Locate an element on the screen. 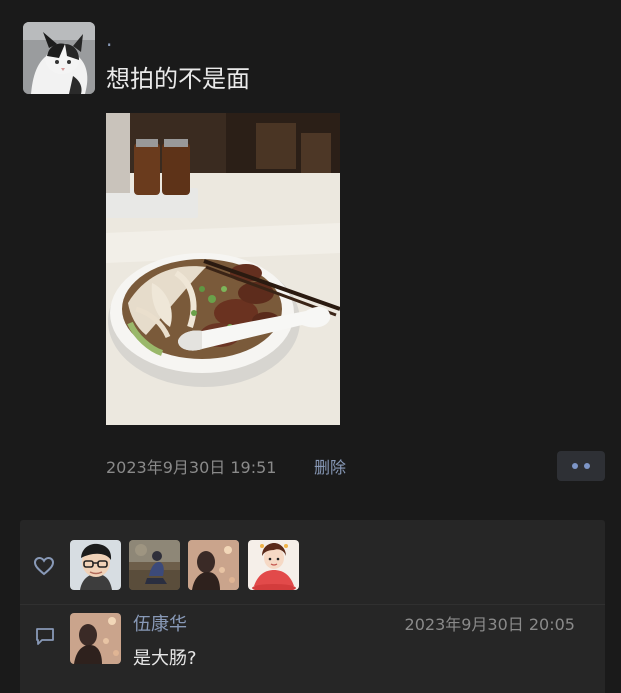 This screenshot has width=621, height=693. divider is located at coordinates (312, 604).